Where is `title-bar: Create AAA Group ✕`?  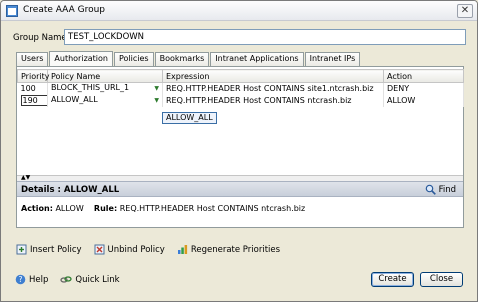 title-bar: Create AAA Group ✕ is located at coordinates (239, 11).